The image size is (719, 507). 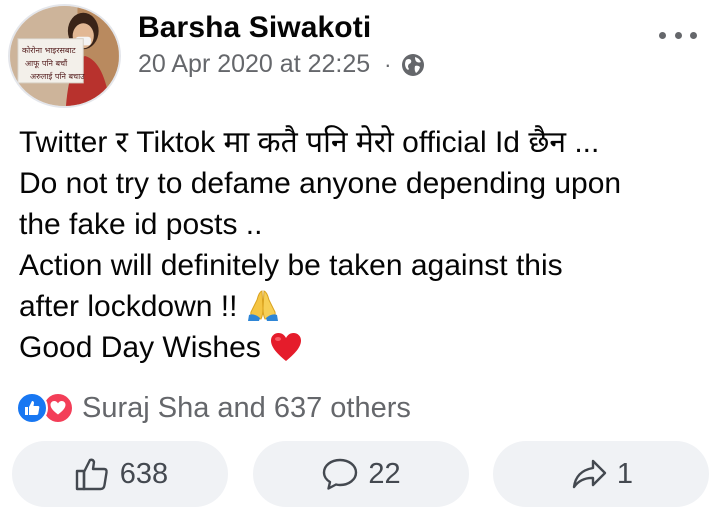 I want to click on post-meta: 20 Apr 2020 at 22:25 ·, so click(x=281, y=64).